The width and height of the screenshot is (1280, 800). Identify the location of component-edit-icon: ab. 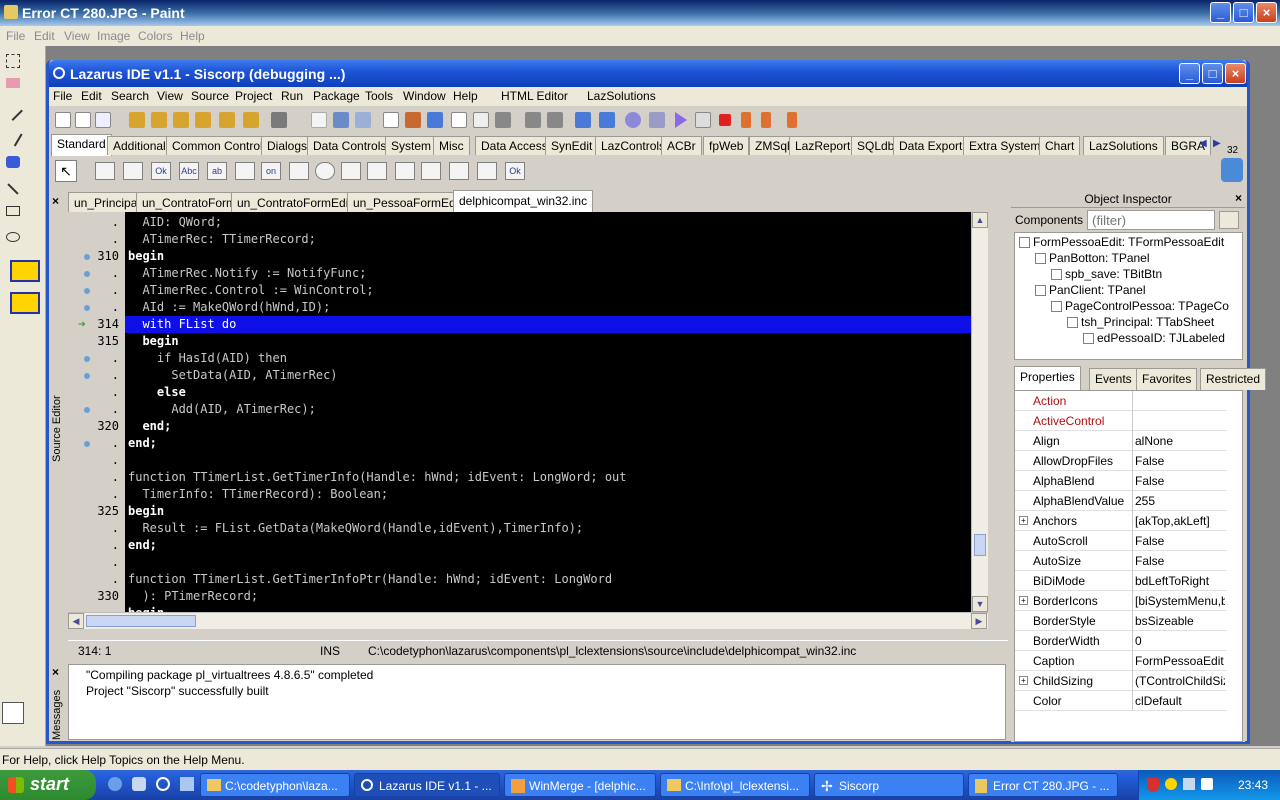
(217, 171).